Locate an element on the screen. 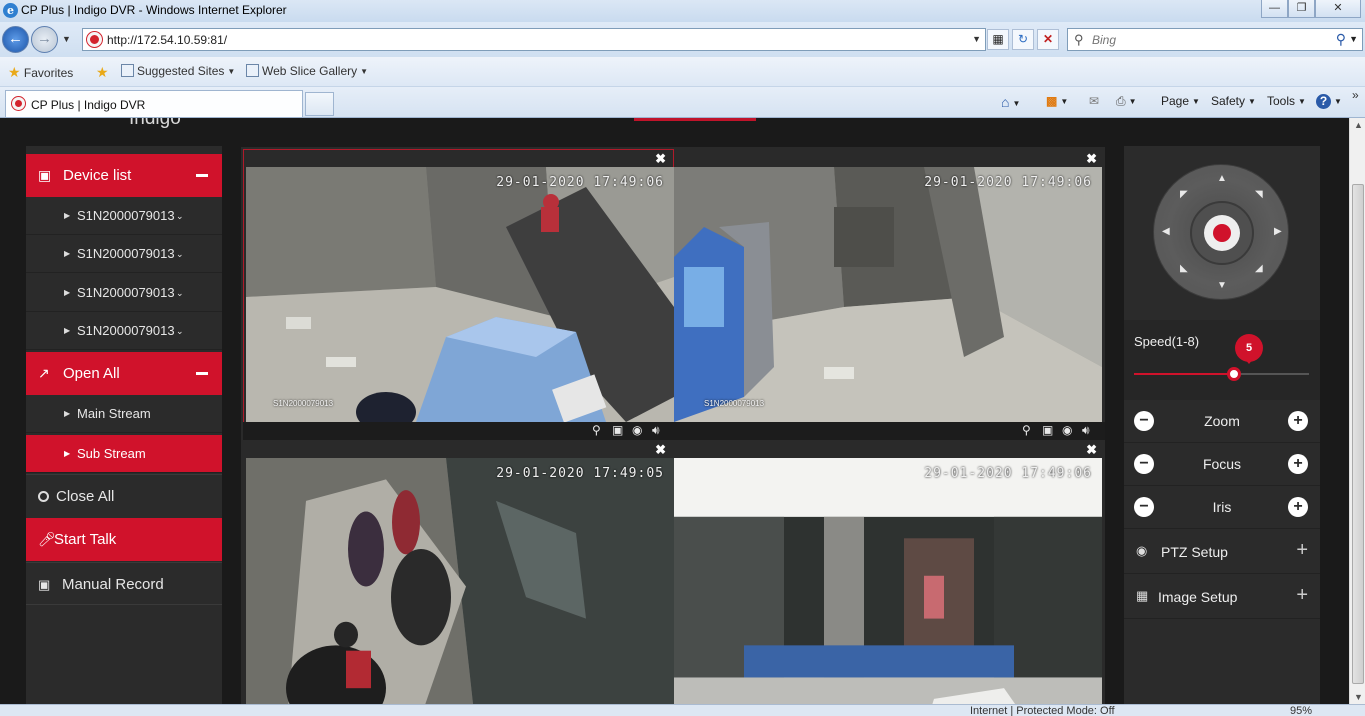 This screenshot has width=1365, height=716. scroll-up-icon: ▲ is located at coordinates (1358, 125).